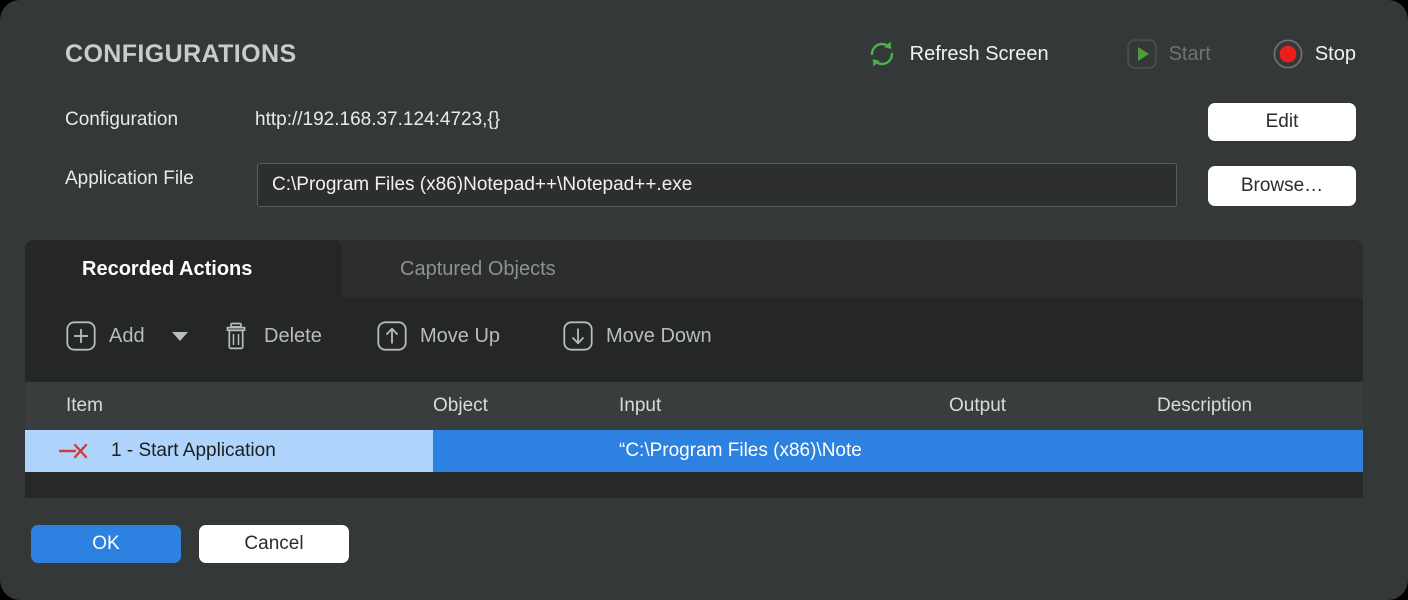  I want to click on column-header-output: Output, so click(978, 405).